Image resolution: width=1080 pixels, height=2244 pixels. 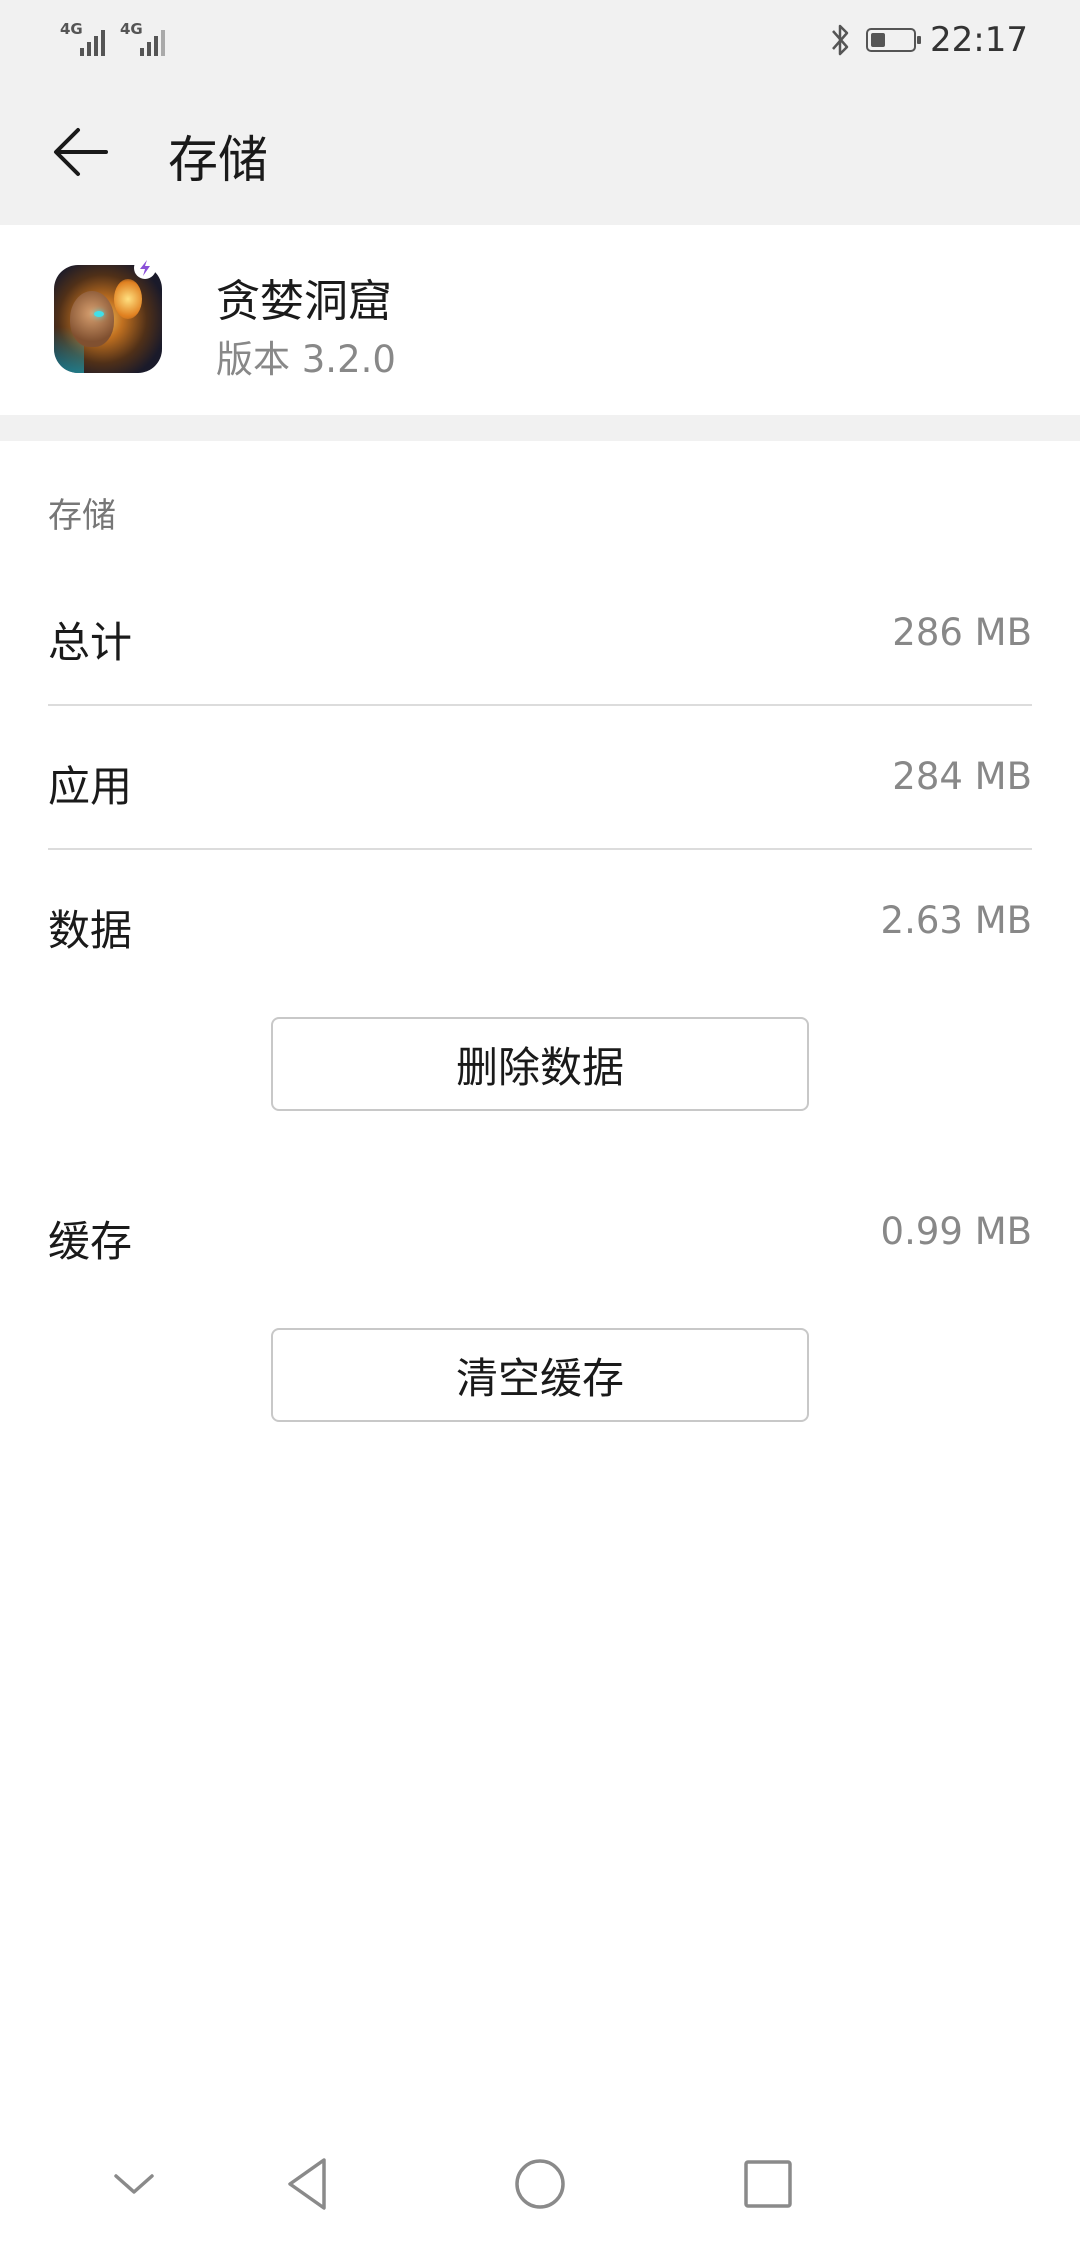 I want to click on data-value: 2.63 MB, so click(x=956, y=920).